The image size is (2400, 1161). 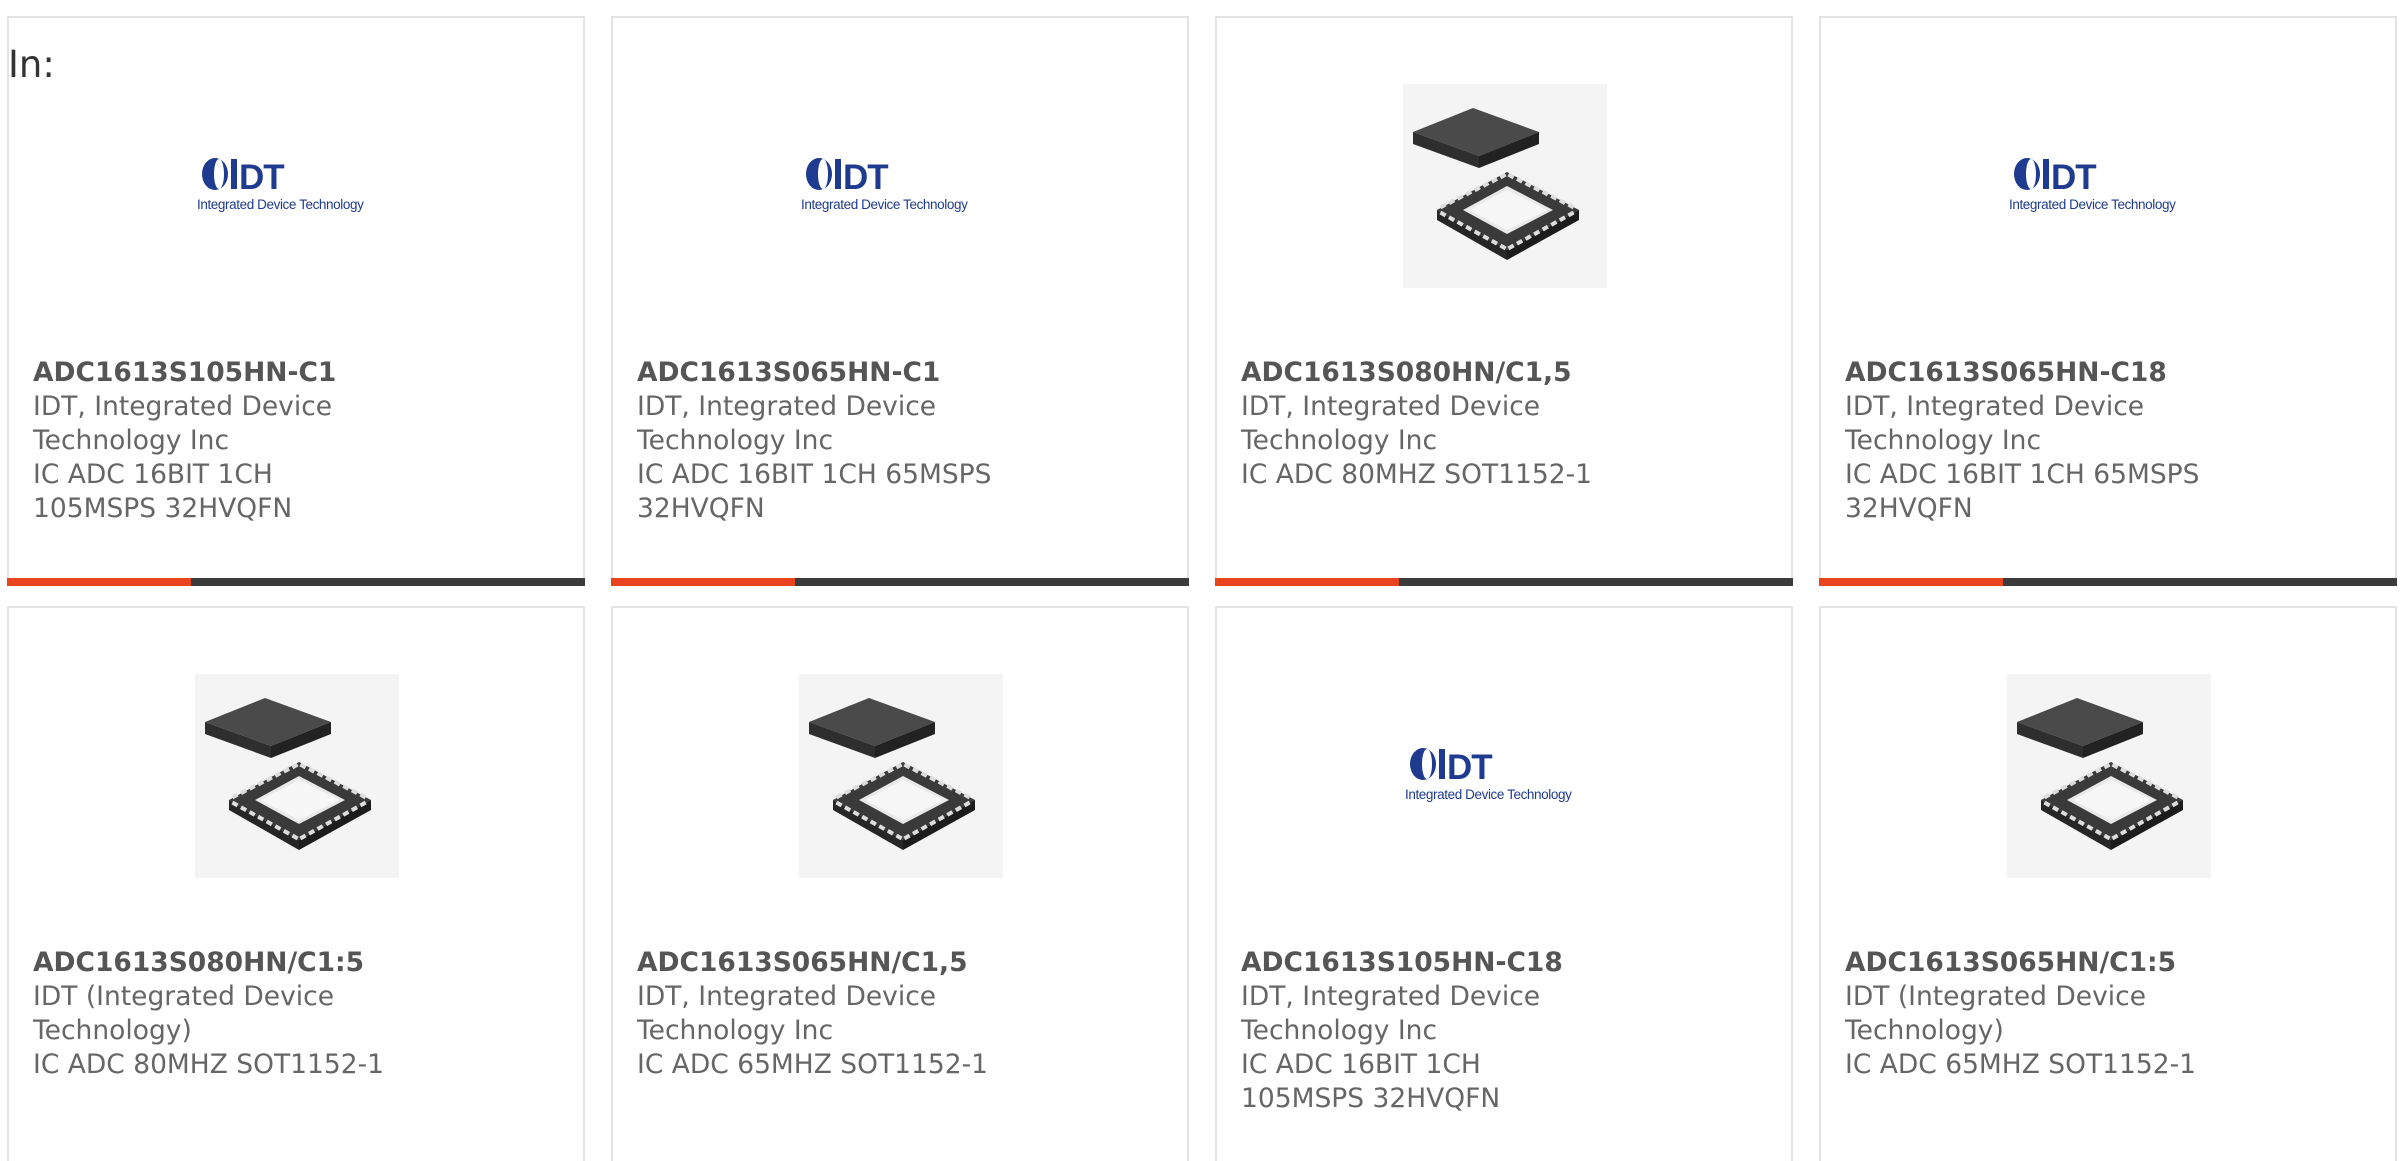 I want to click on part-number: ADC1613S065HN-C1, so click(x=904, y=373).